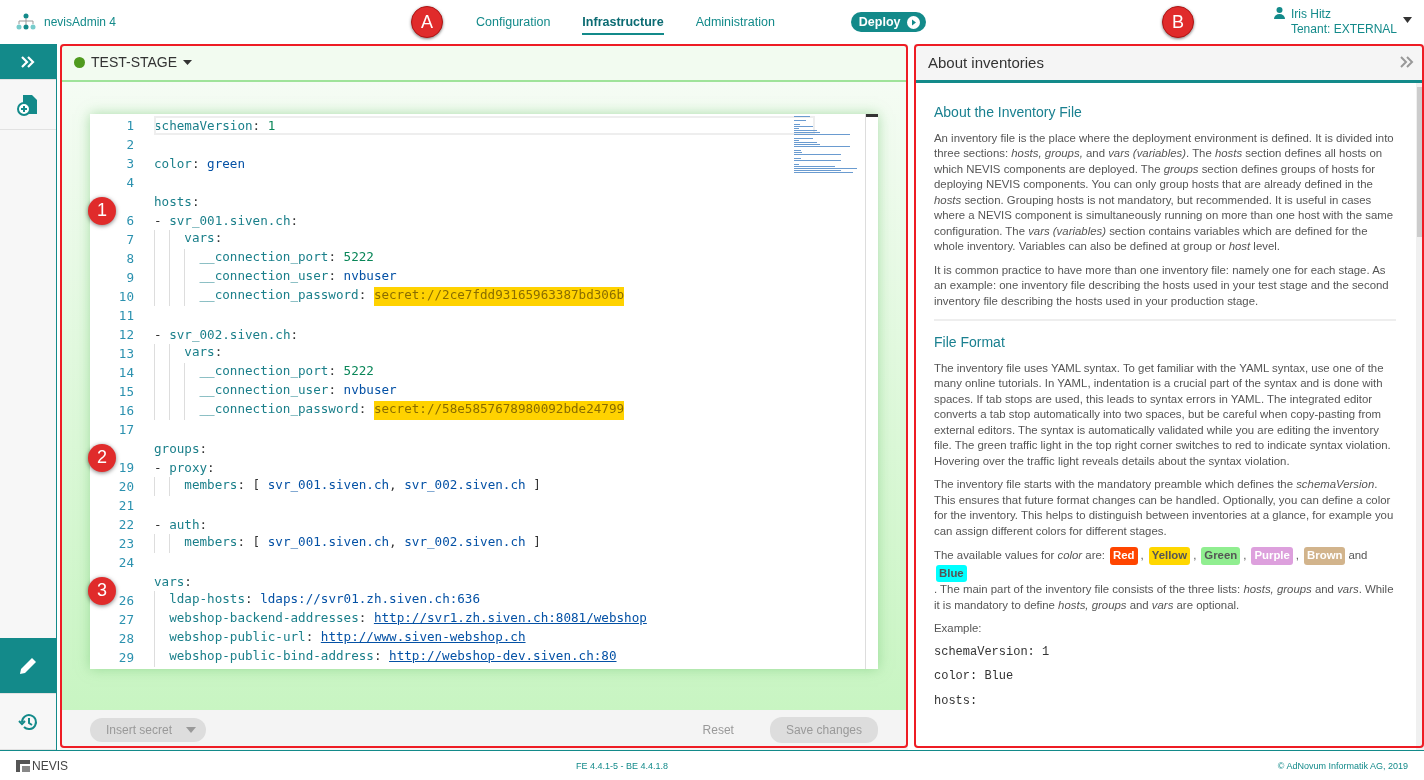 This screenshot has height=780, width=1424. What do you see at coordinates (503, 657) in the screenshot?
I see `code-link: http://webshop-dev.siven.ch:80` at bounding box center [503, 657].